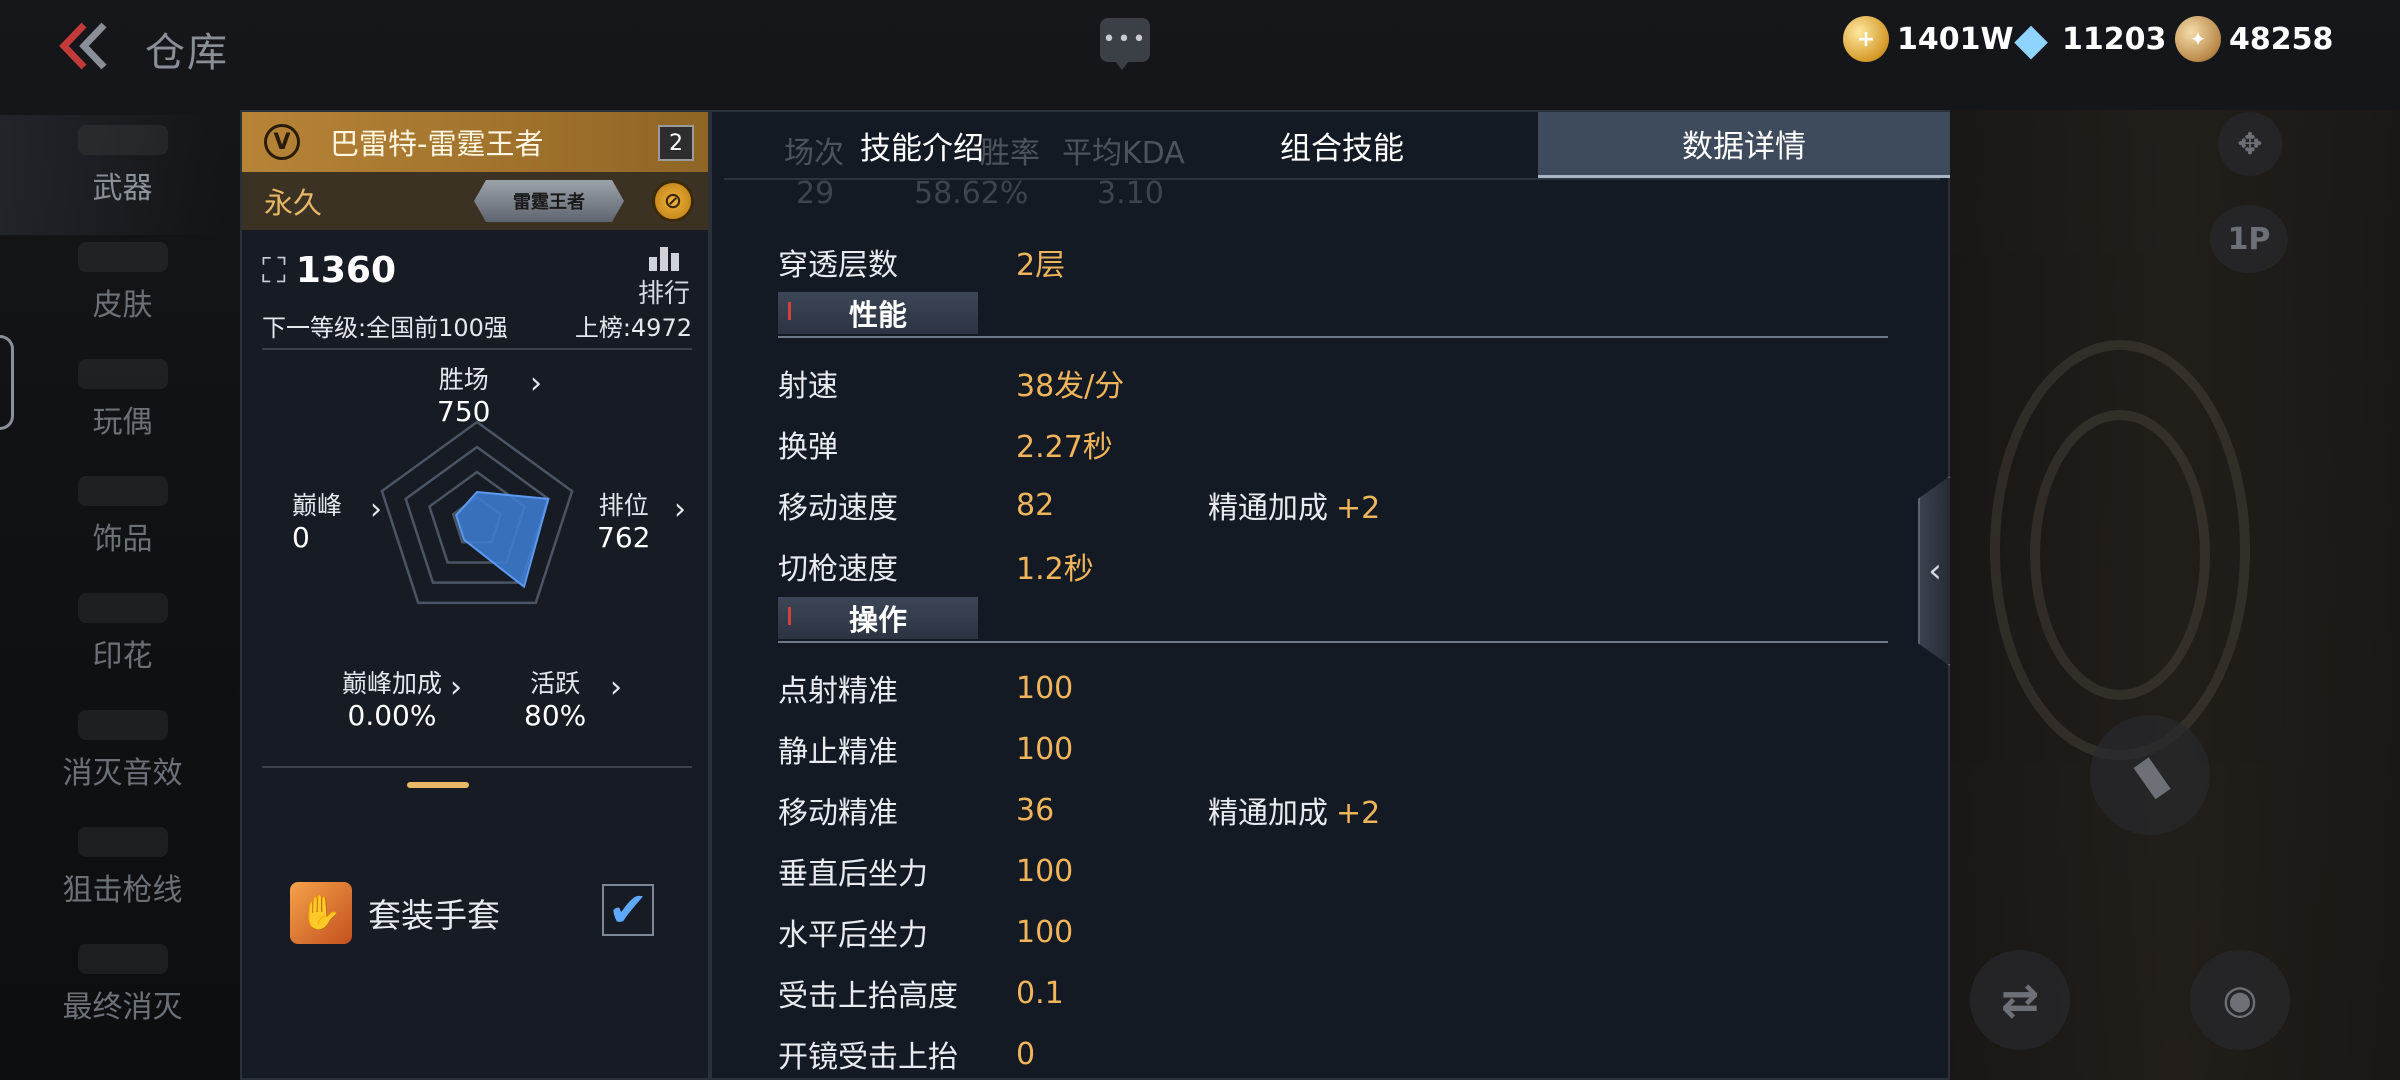 This screenshot has width=2400, height=1080. What do you see at coordinates (633, 328) in the screenshot?
I see `ranking-text: 上榜:4972` at bounding box center [633, 328].